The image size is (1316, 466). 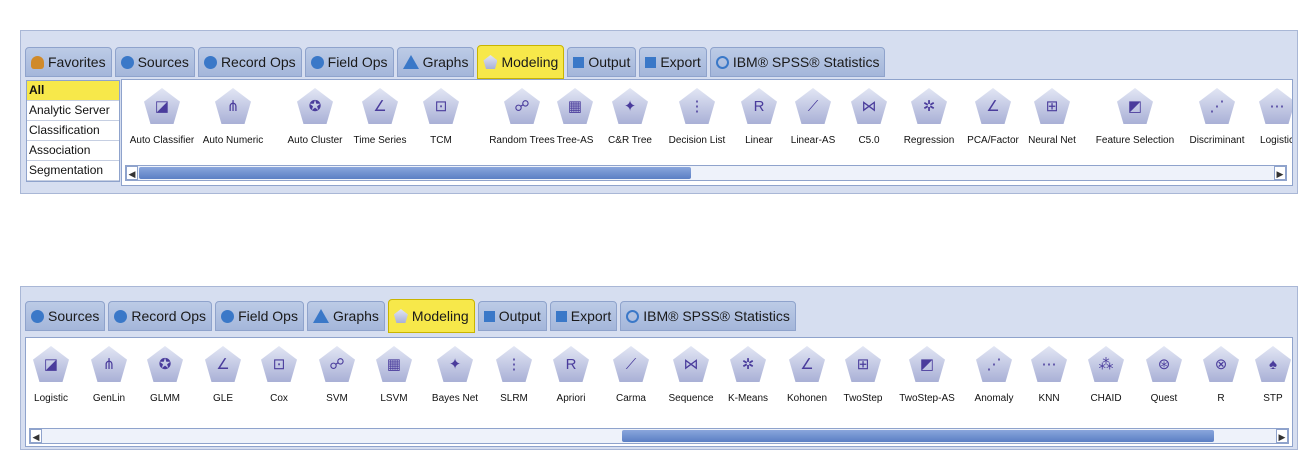 What do you see at coordinates (807, 364) in the screenshot?
I see `kohonen-icon: ∠` at bounding box center [807, 364].